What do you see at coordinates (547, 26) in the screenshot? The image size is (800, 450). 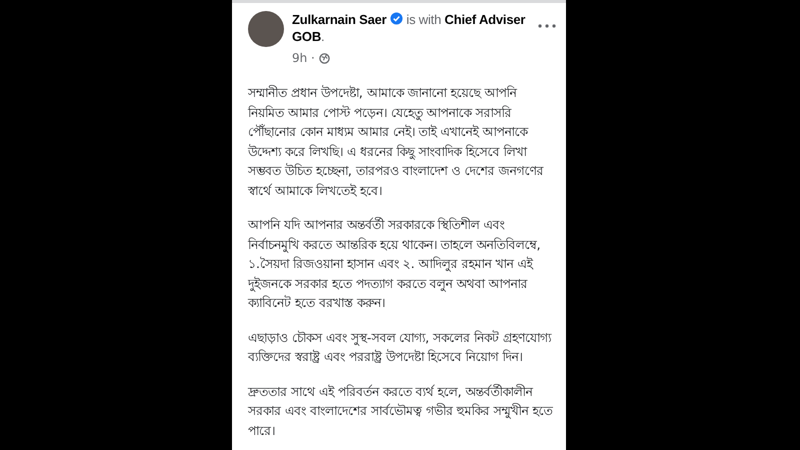 I see `more-options-icon` at bounding box center [547, 26].